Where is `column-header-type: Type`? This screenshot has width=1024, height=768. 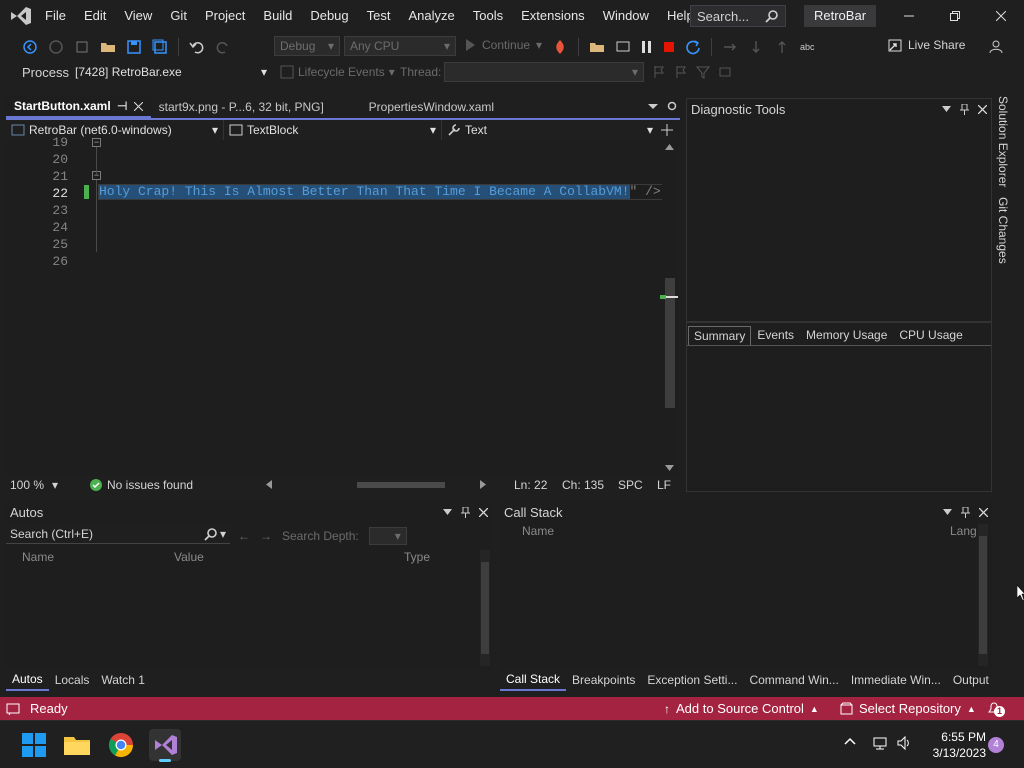
column-header-type: Type is located at coordinates (417, 557).